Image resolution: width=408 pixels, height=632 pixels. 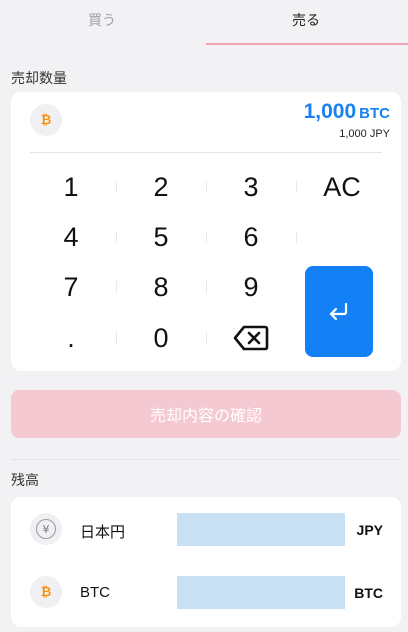 I want to click on tab-sell: 売る, so click(x=306, y=23).